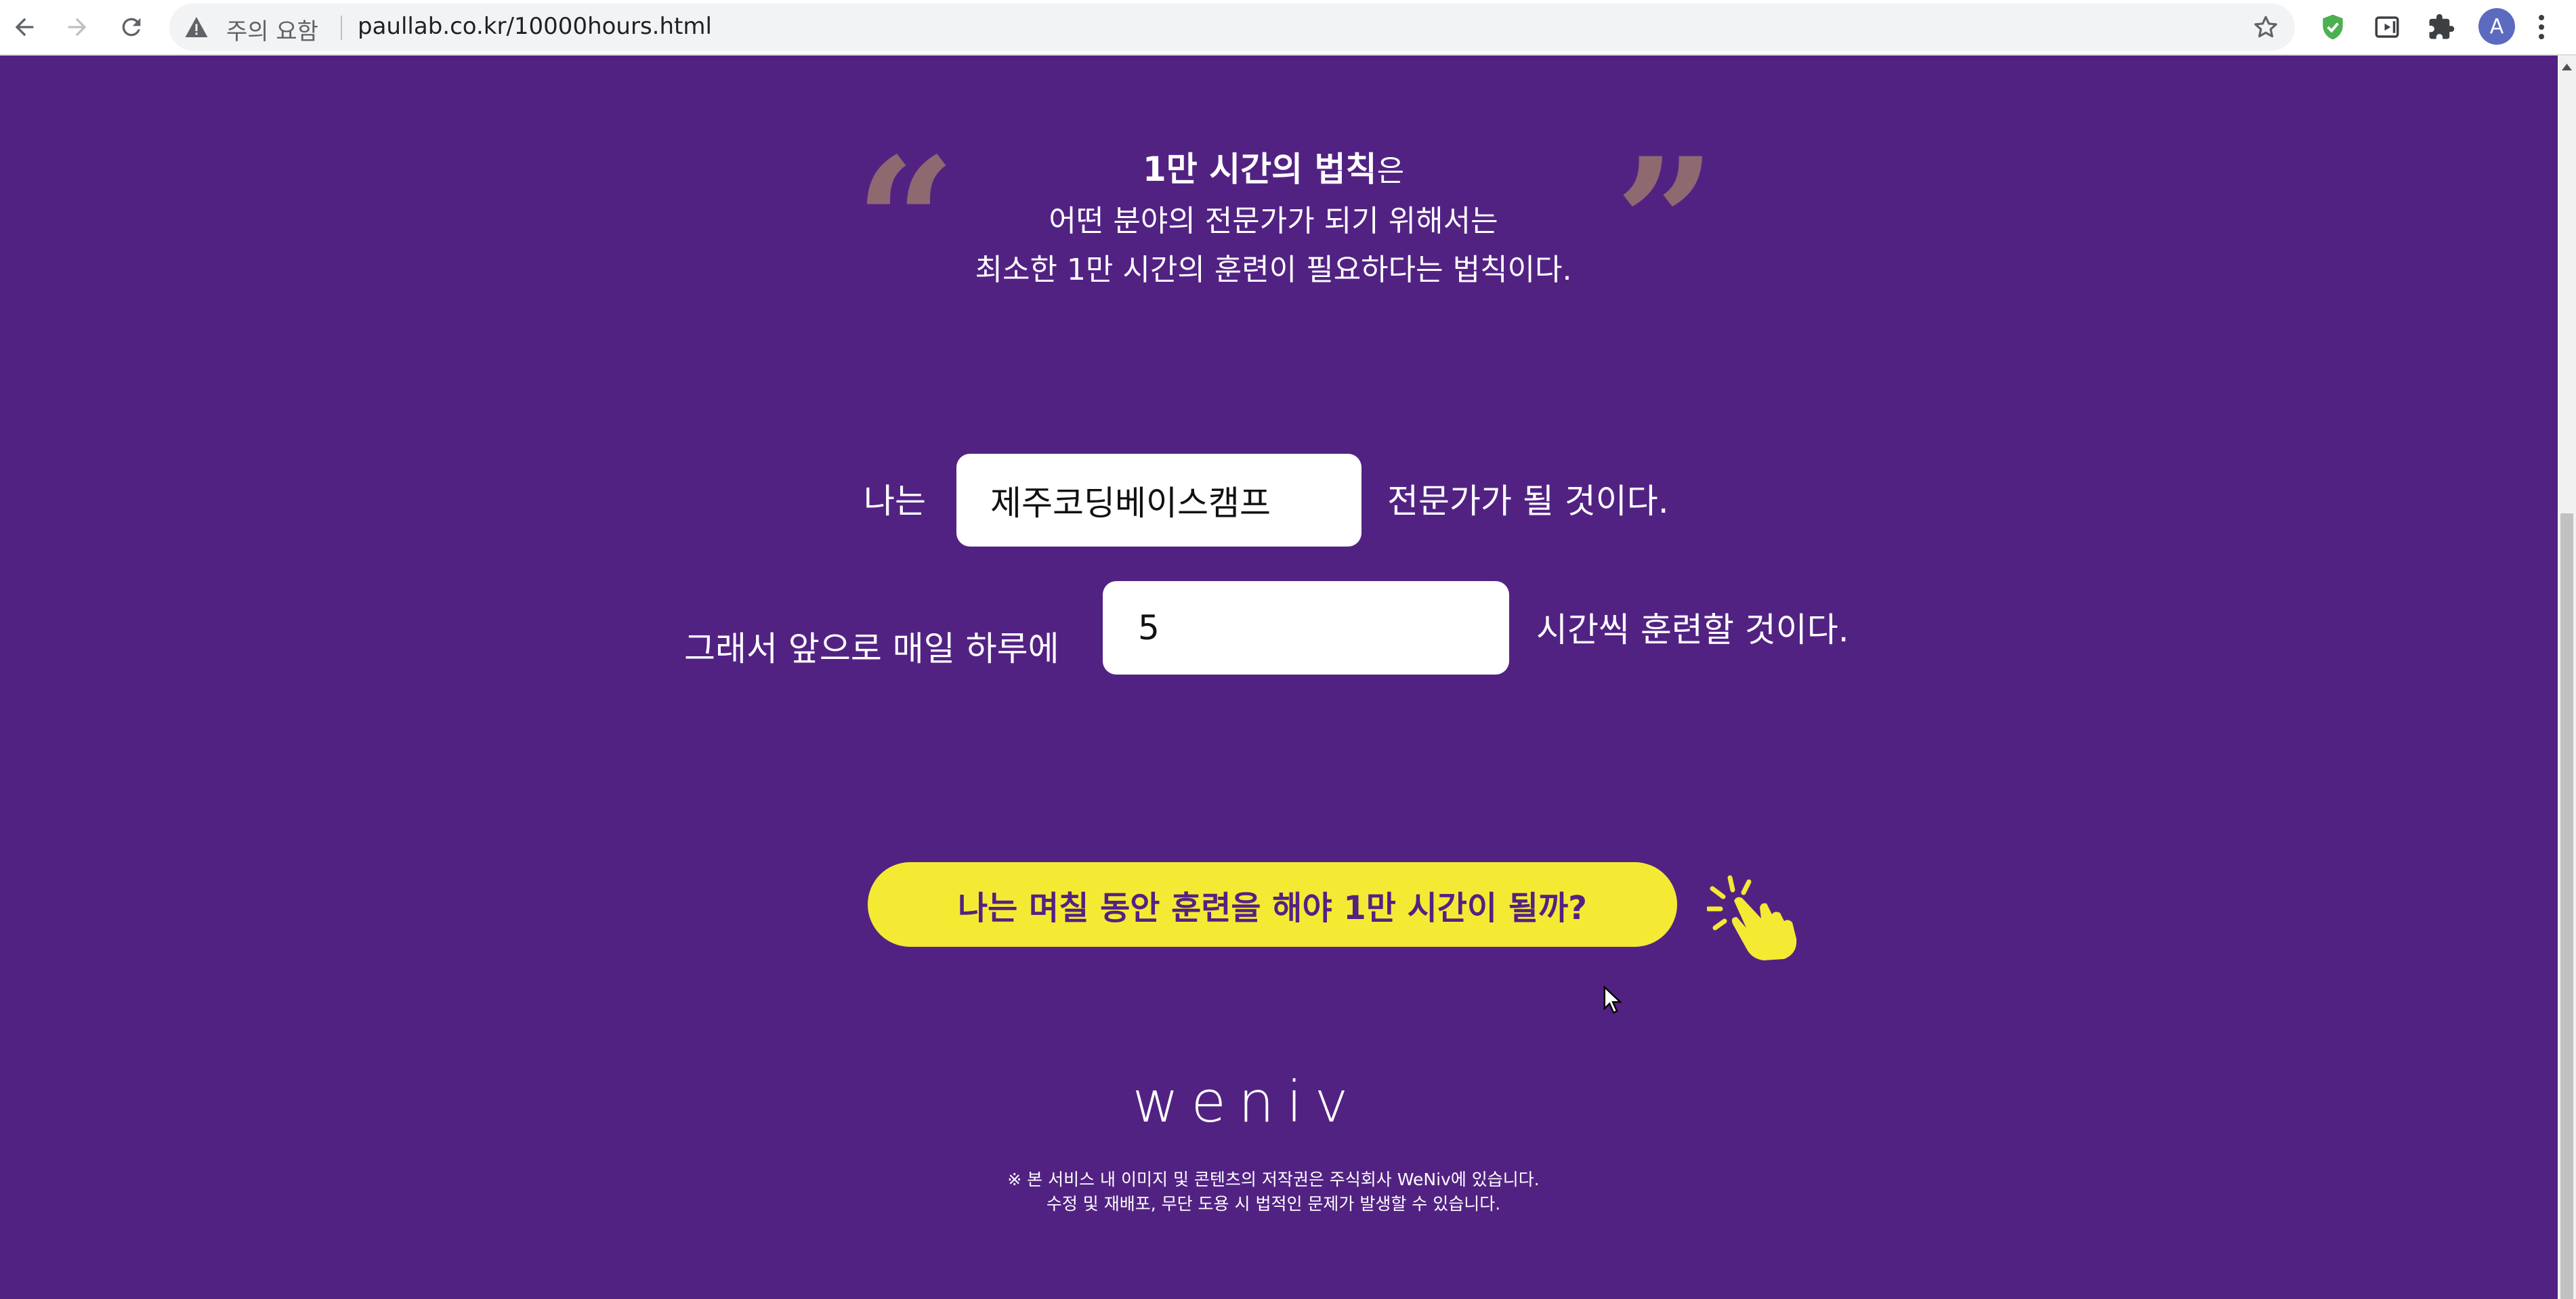 This screenshot has height=1299, width=2576. What do you see at coordinates (1246, 1102) in the screenshot?
I see `weniv-logo: weniv` at bounding box center [1246, 1102].